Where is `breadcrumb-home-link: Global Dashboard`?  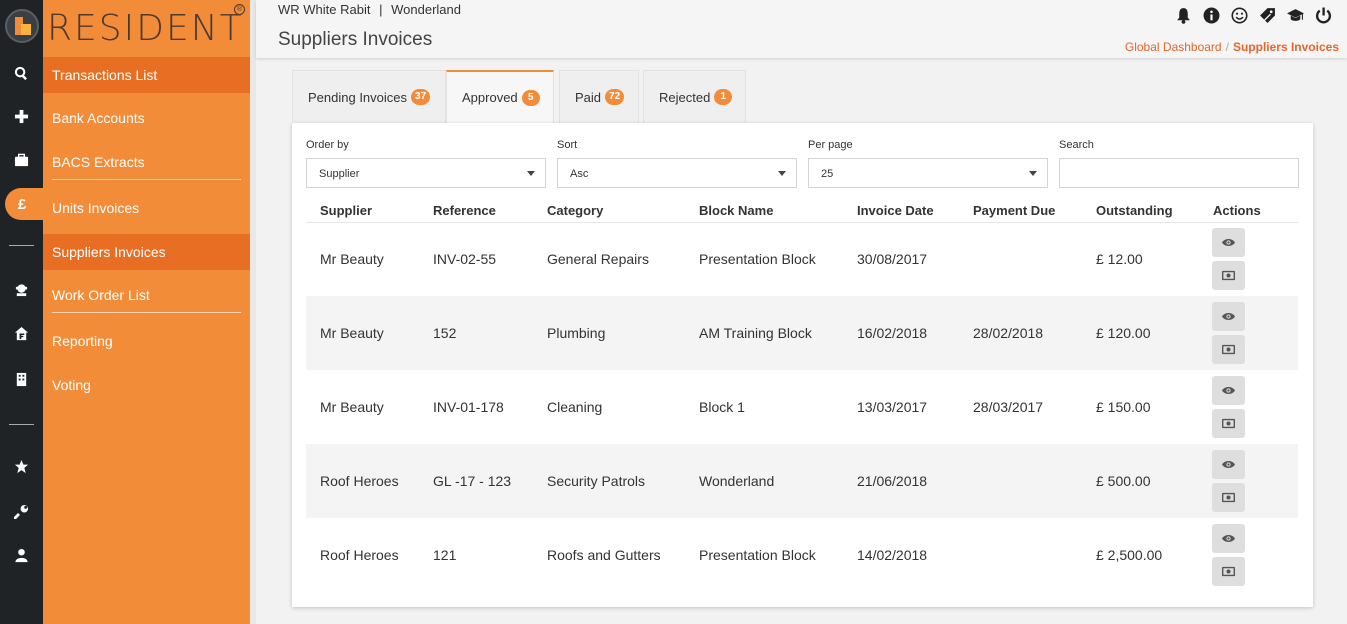
breadcrumb-home-link: Global Dashboard is located at coordinates (1173, 47).